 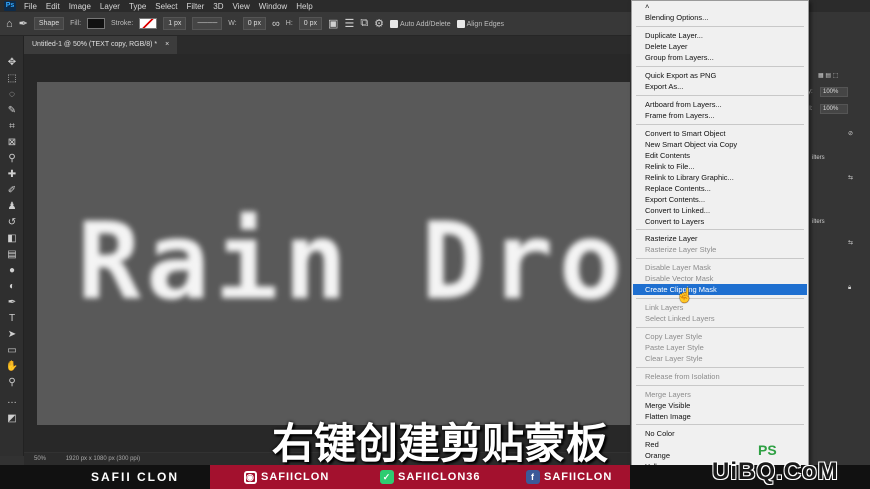 I want to click on auto-add-delete-checkbox: Auto Add/Delete, so click(x=420, y=23).